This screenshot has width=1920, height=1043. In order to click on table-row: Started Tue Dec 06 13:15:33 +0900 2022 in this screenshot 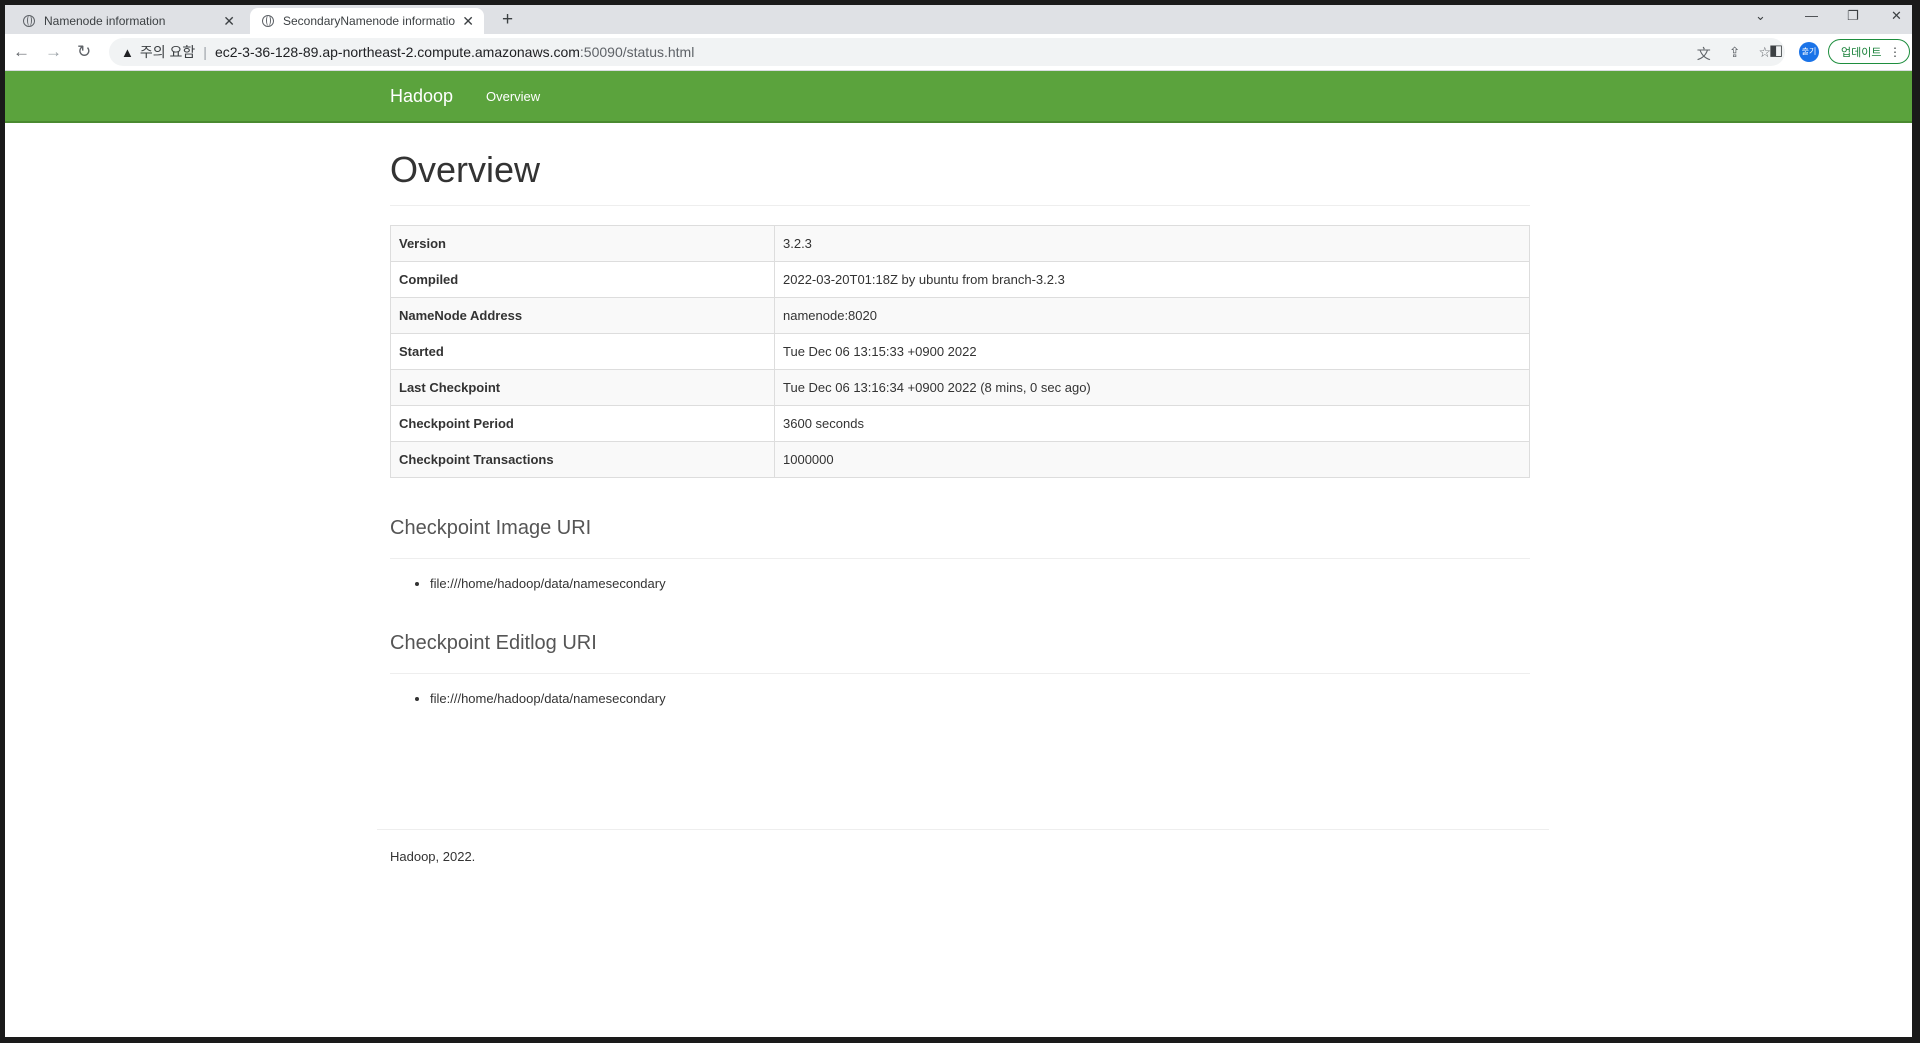, I will do `click(960, 351)`.